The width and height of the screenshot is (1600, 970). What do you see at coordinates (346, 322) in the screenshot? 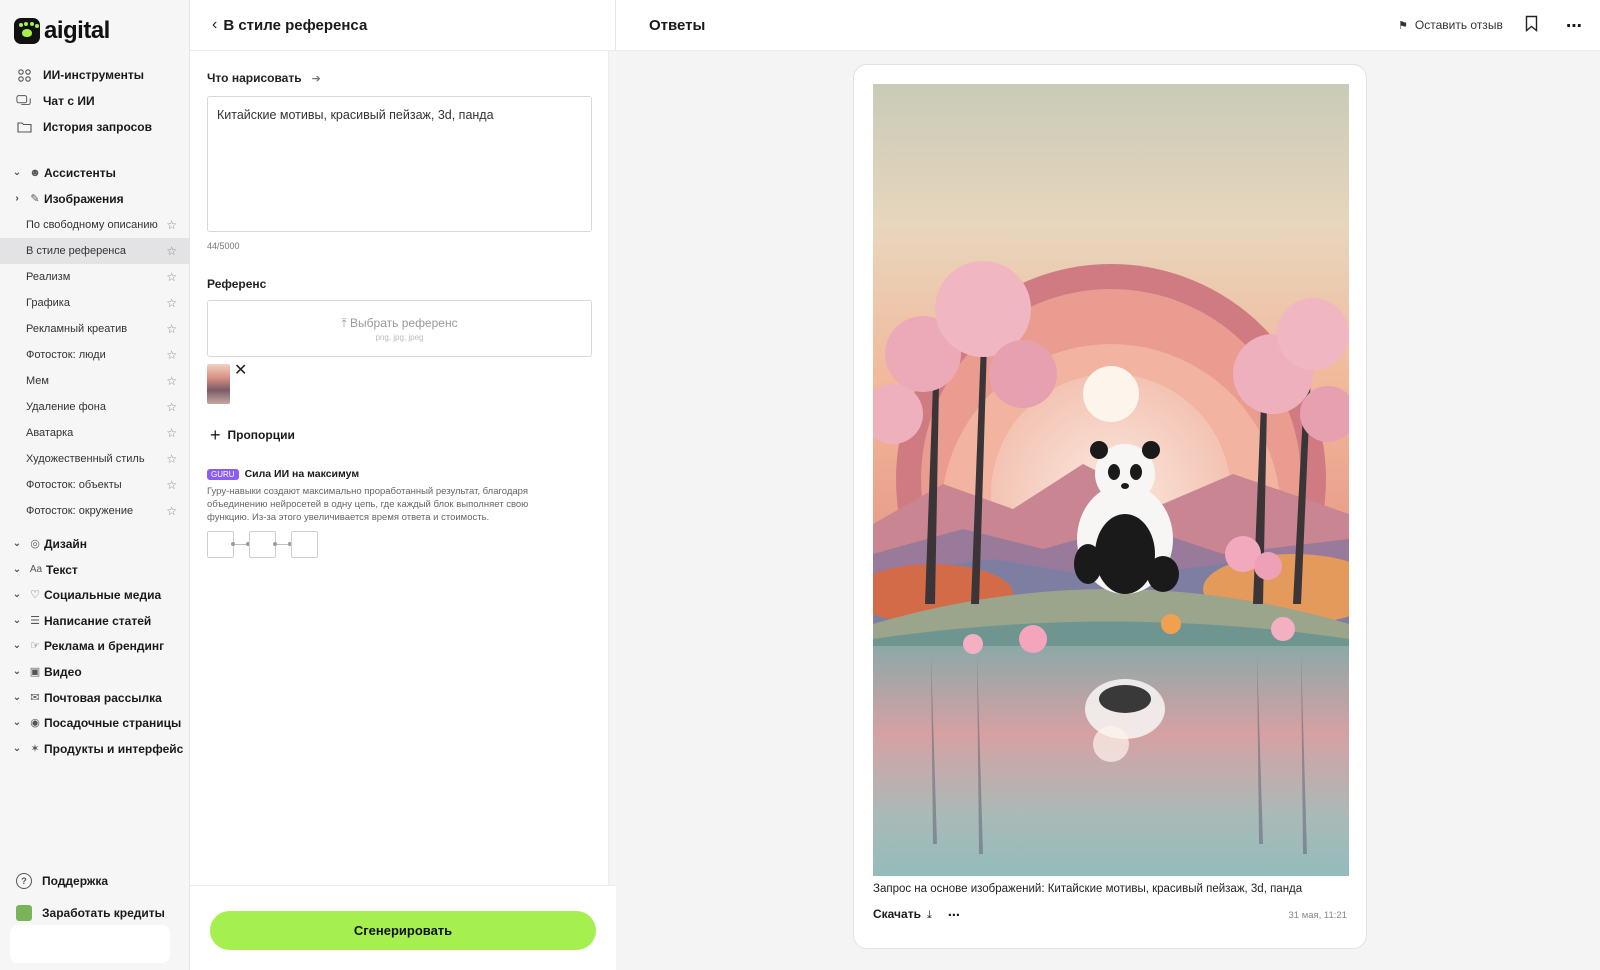
I see `upload-icon: ⤒` at bounding box center [346, 322].